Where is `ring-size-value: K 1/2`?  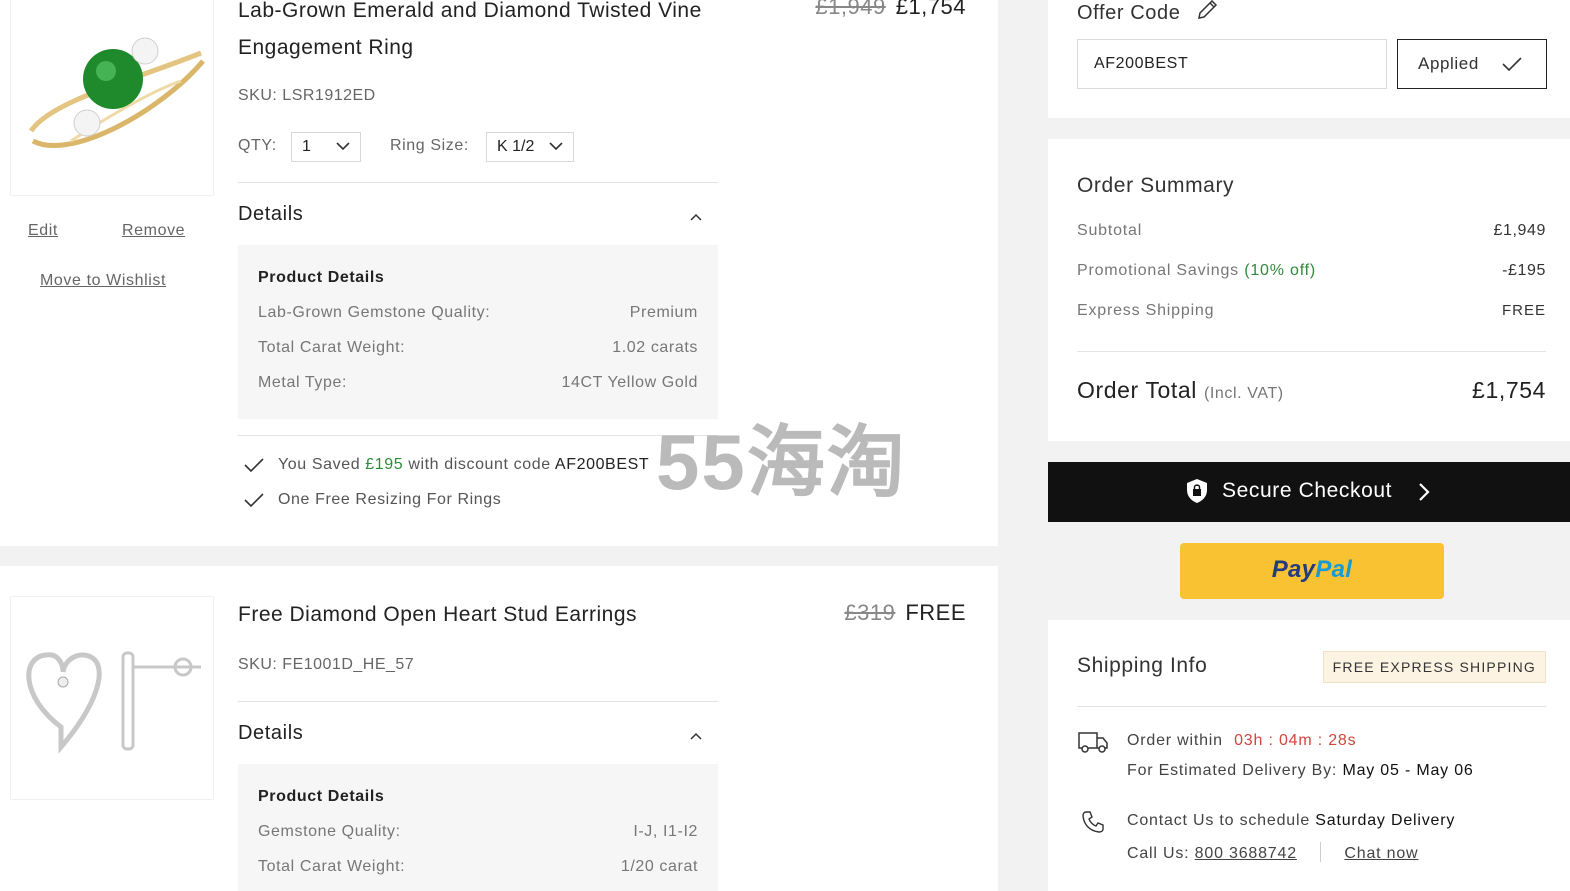
ring-size-value: K 1/2 is located at coordinates (516, 146).